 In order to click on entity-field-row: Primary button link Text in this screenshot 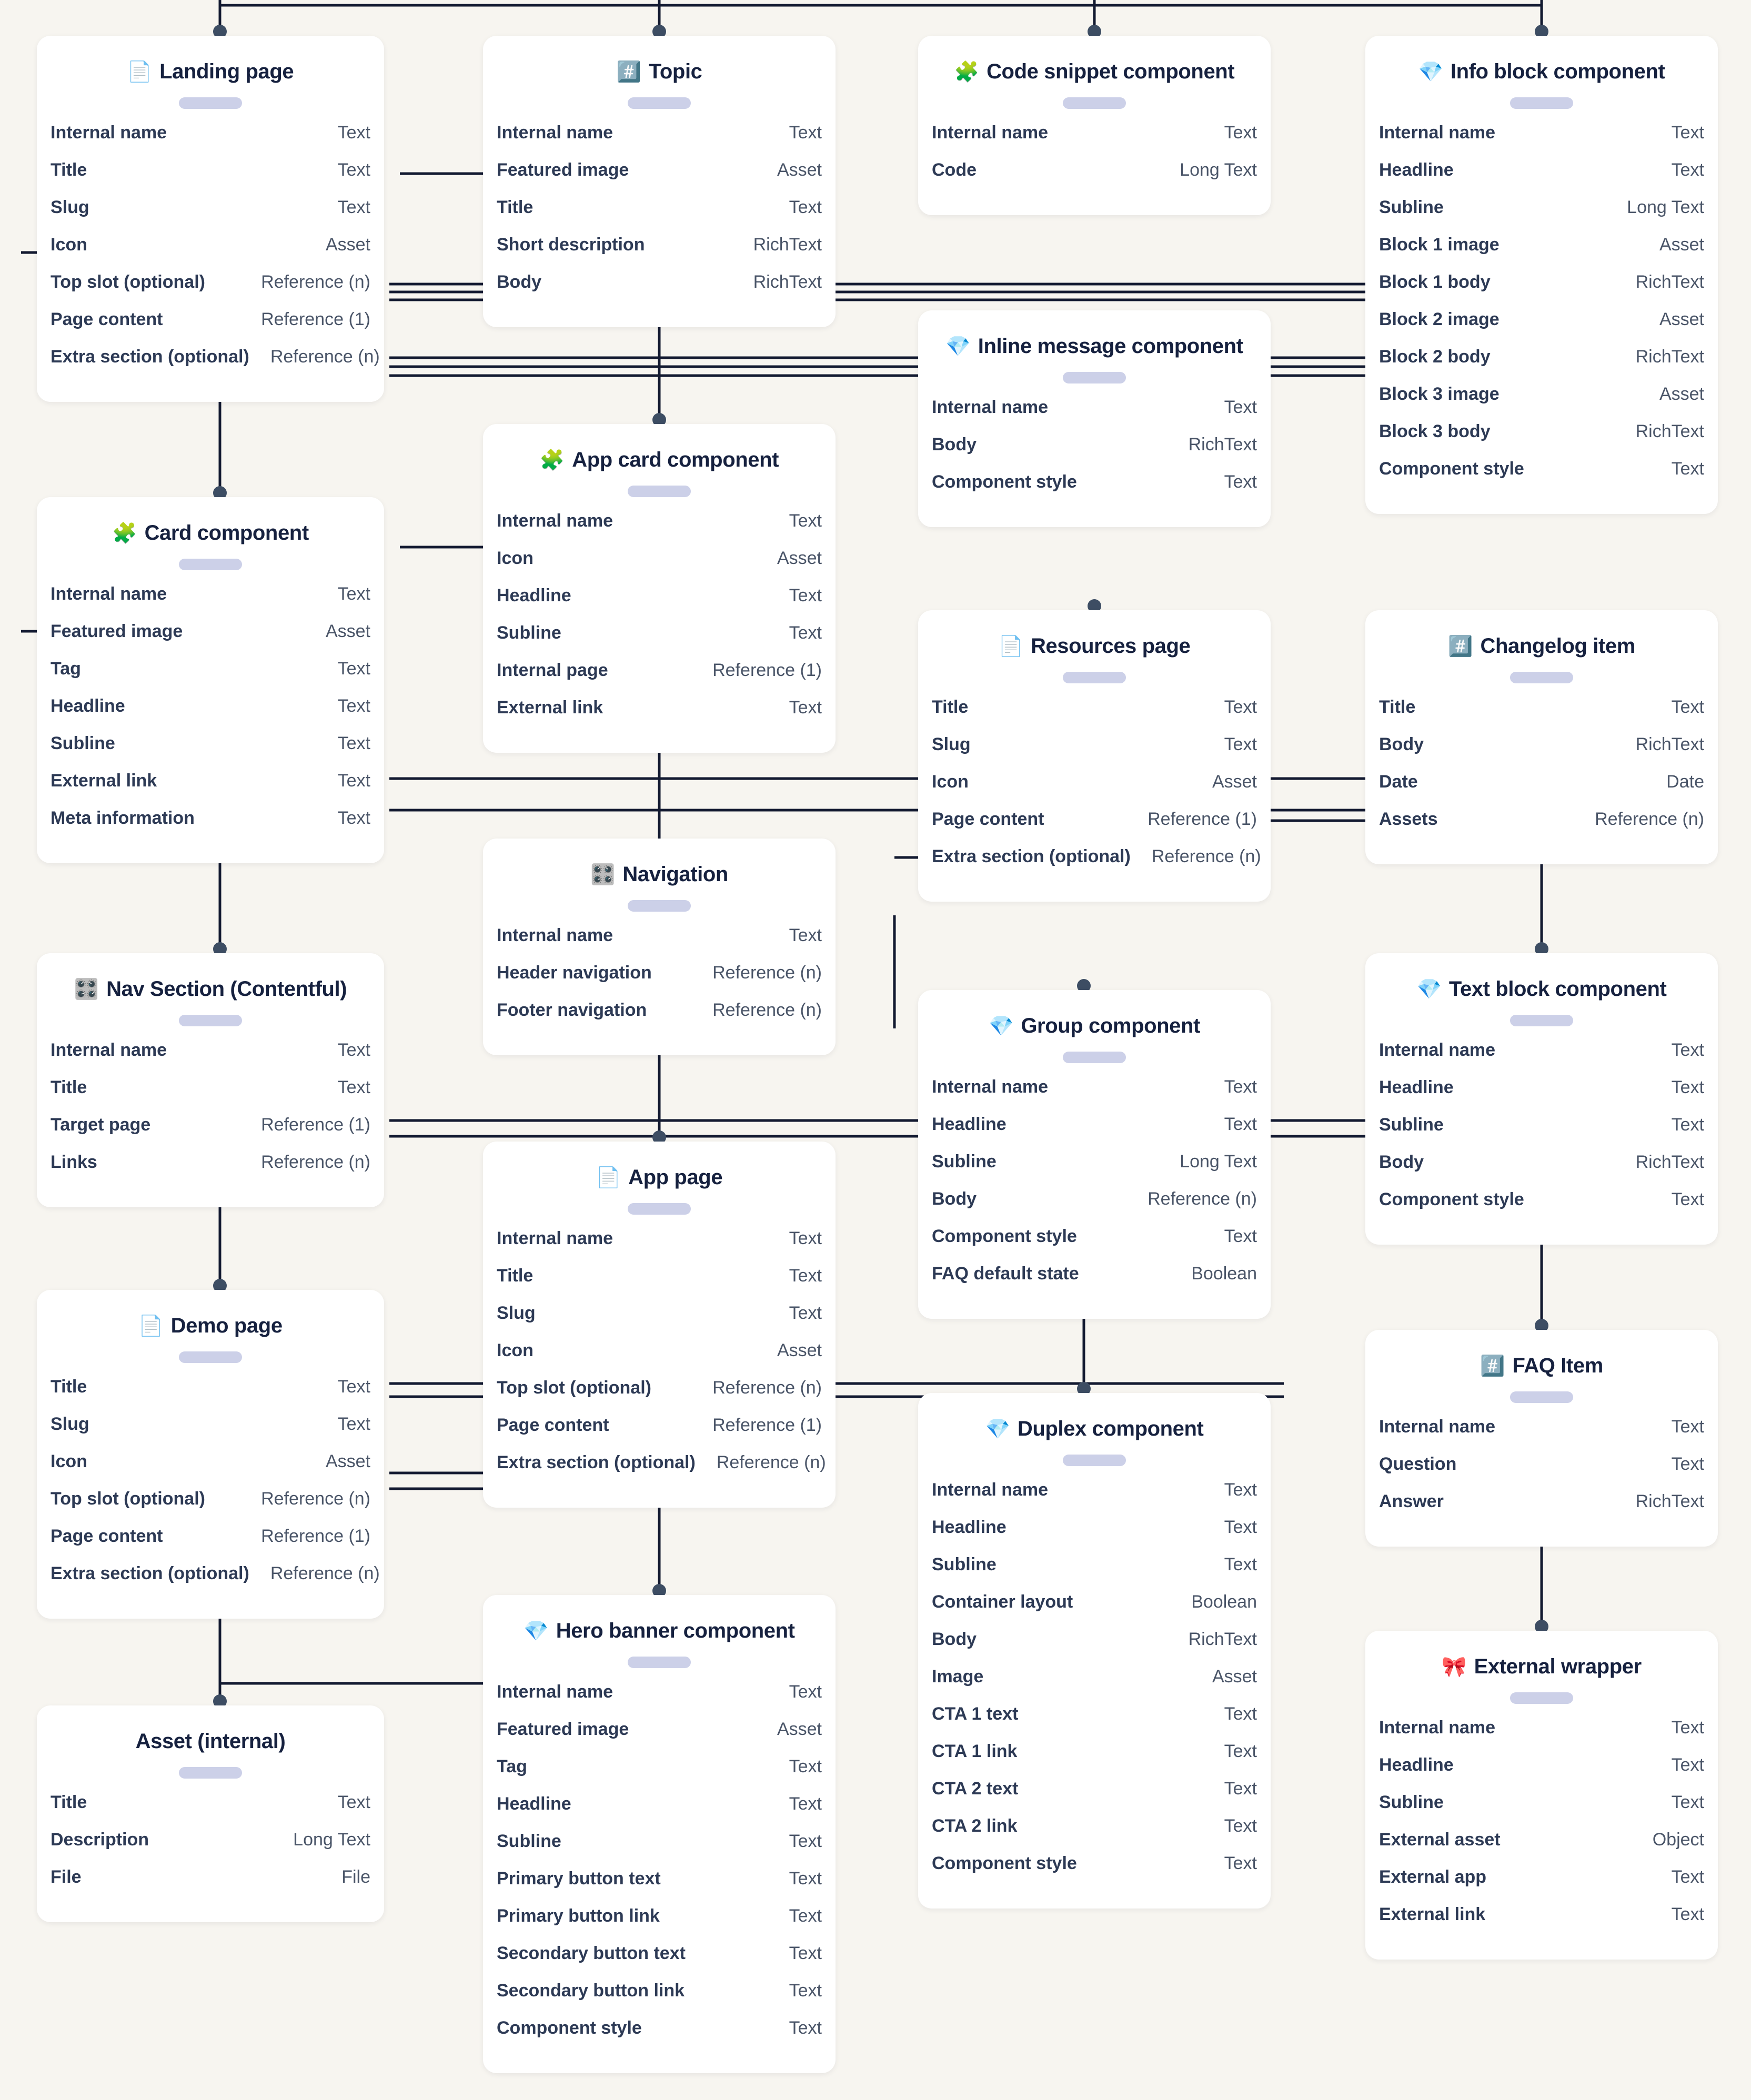, I will do `click(659, 1924)`.